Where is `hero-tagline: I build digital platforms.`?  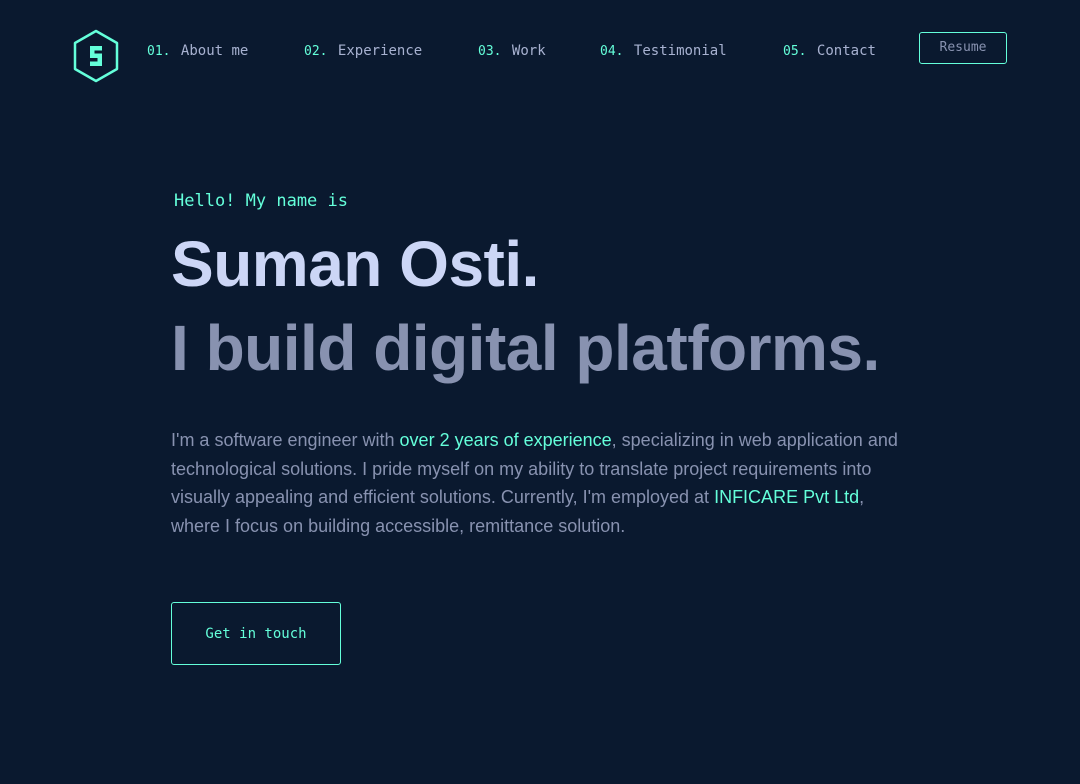
hero-tagline: I build digital platforms. is located at coordinates (525, 348).